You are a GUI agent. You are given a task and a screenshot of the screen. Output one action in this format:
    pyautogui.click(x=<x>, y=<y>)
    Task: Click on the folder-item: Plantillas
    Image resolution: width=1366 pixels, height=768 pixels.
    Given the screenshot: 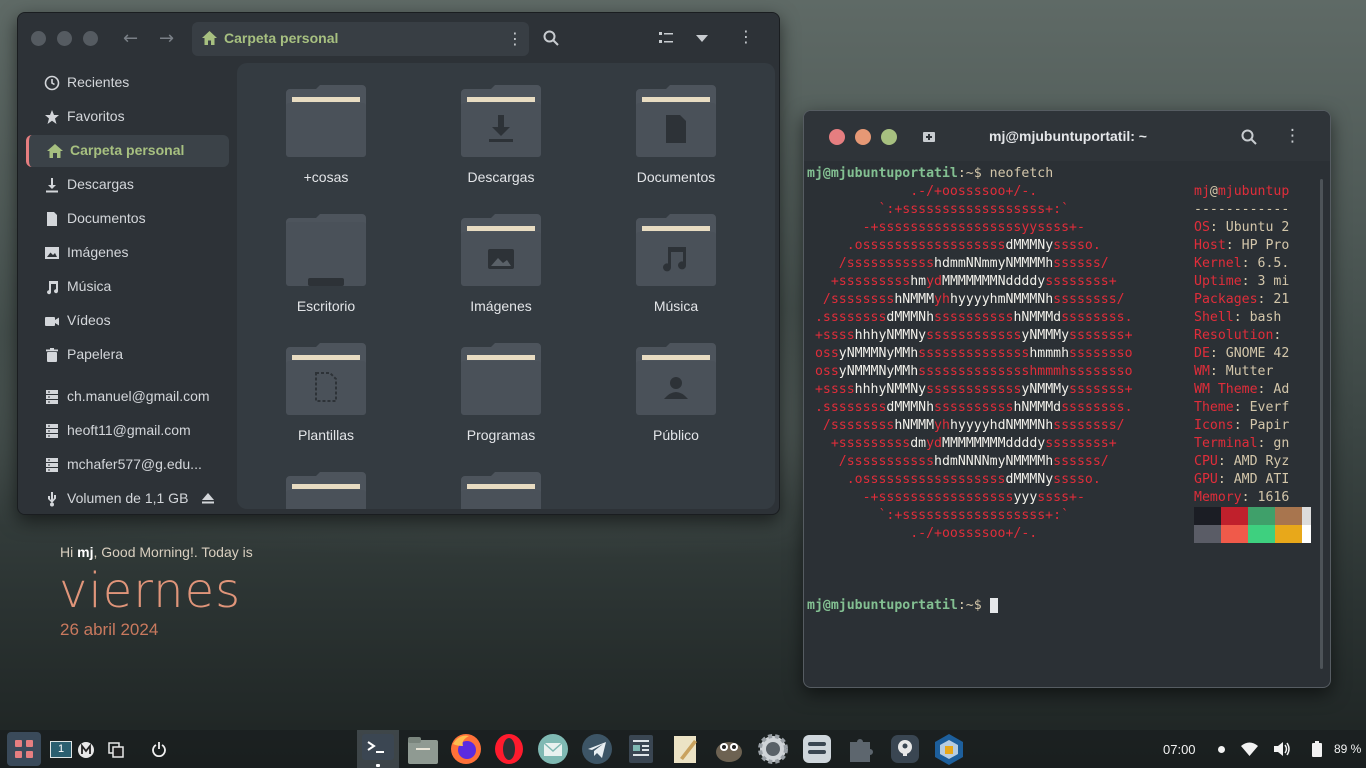 What is the action you would take?
    pyautogui.click(x=326, y=403)
    